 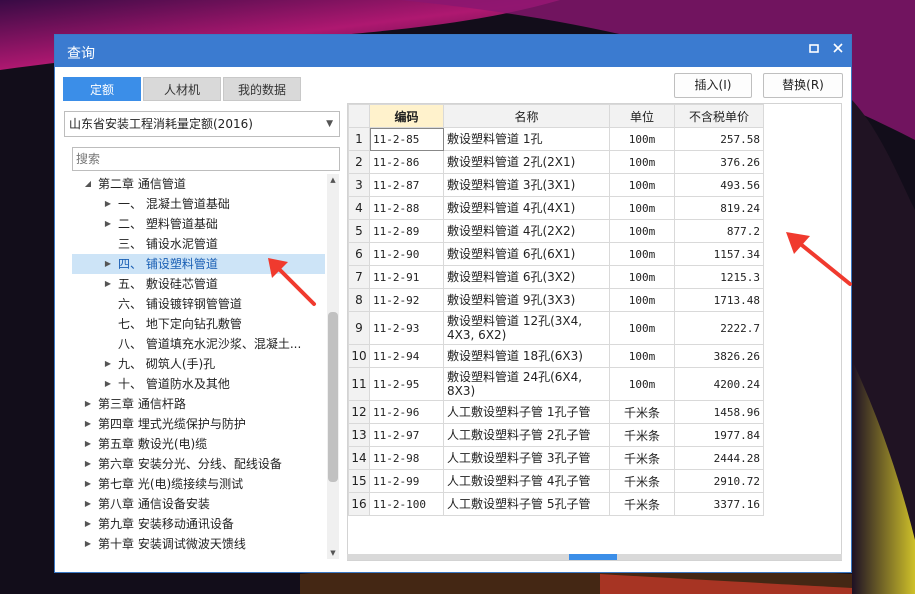 What do you see at coordinates (719, 185) in the screenshot?
I see `price-cell: 493.56` at bounding box center [719, 185].